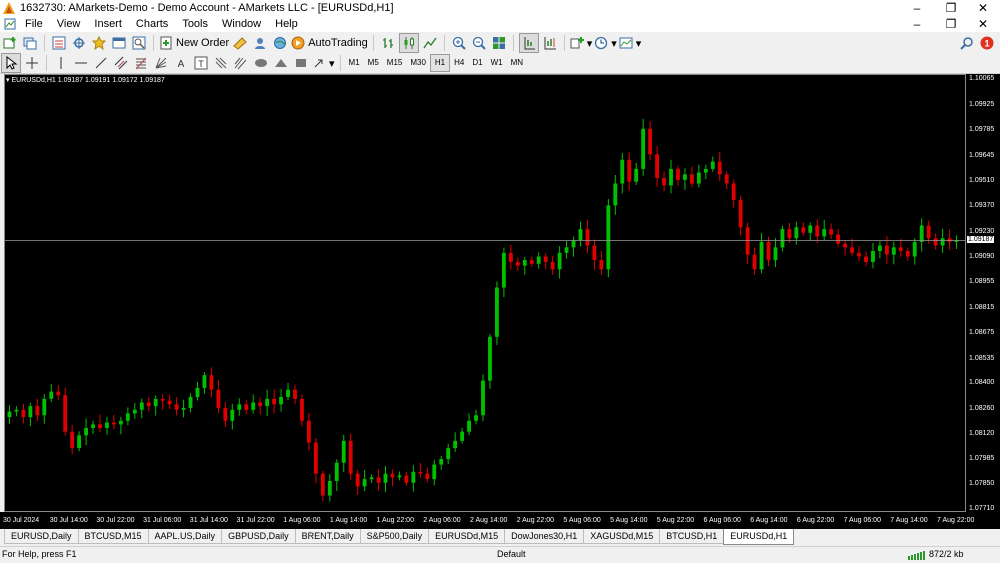 This screenshot has width=1000, height=563. Describe the element at coordinates (34, 24) in the screenshot. I see `menu-file: File` at that location.